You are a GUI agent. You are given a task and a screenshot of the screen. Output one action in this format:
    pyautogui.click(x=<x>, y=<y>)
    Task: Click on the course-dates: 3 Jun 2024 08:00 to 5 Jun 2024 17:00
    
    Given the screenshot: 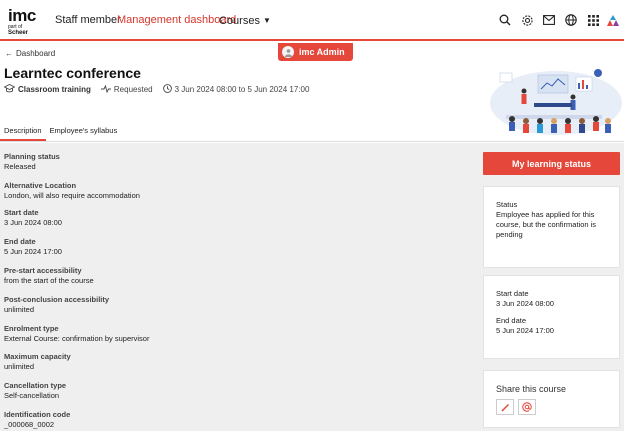 What is the action you would take?
    pyautogui.click(x=236, y=89)
    